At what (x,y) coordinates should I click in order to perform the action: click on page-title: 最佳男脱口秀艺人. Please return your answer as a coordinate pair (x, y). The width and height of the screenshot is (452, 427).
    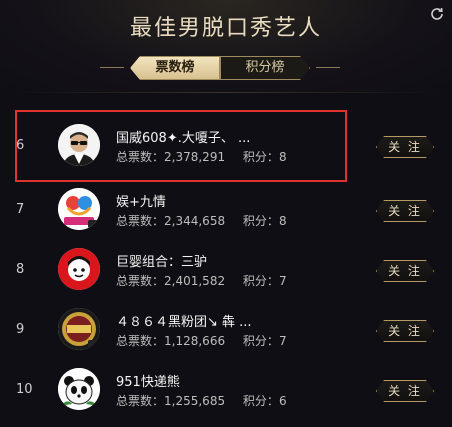
    Looking at the image, I should click on (225, 28).